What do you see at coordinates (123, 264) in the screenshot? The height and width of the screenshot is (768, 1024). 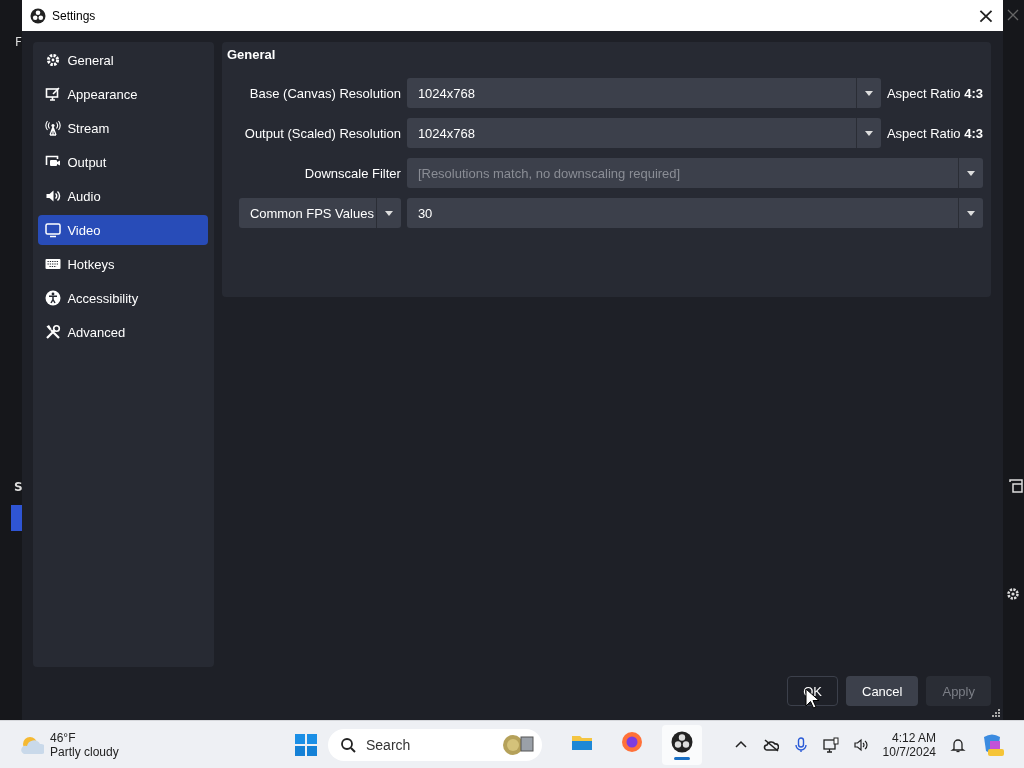 I see `sidebar-item: Hotkeys` at bounding box center [123, 264].